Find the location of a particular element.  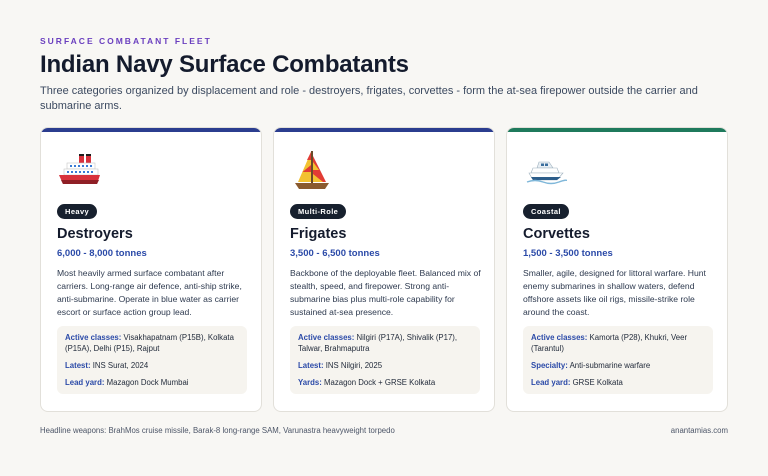

detail-value: Mazagon Dock Mumbai is located at coordinates (147, 382).